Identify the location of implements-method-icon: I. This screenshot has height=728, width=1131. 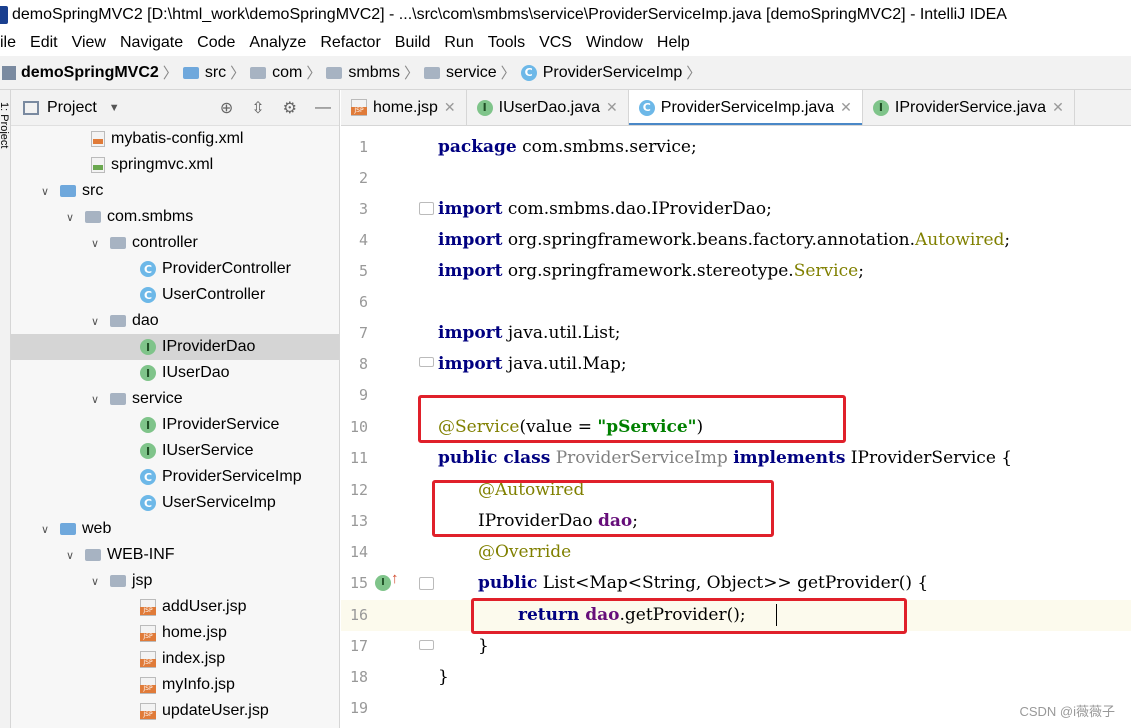
(383, 583).